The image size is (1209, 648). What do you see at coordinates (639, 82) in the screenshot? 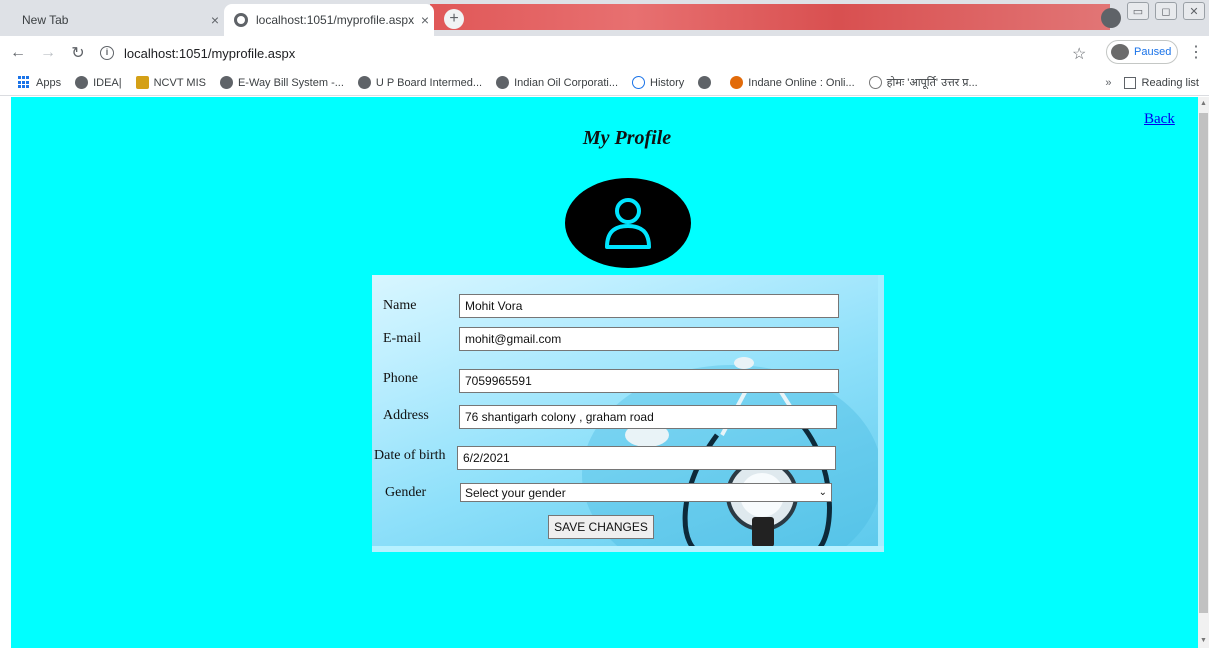
I see `history-icon` at bounding box center [639, 82].